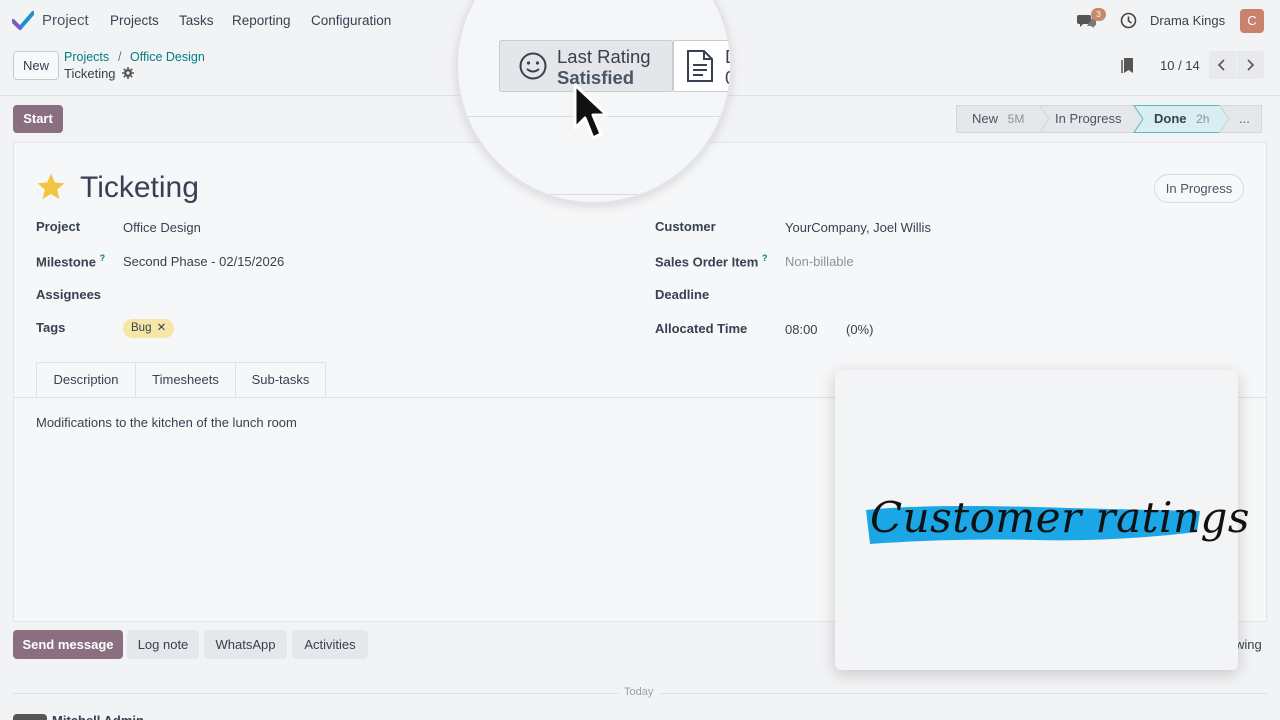  I want to click on task-title: Ticketing, so click(139, 188).